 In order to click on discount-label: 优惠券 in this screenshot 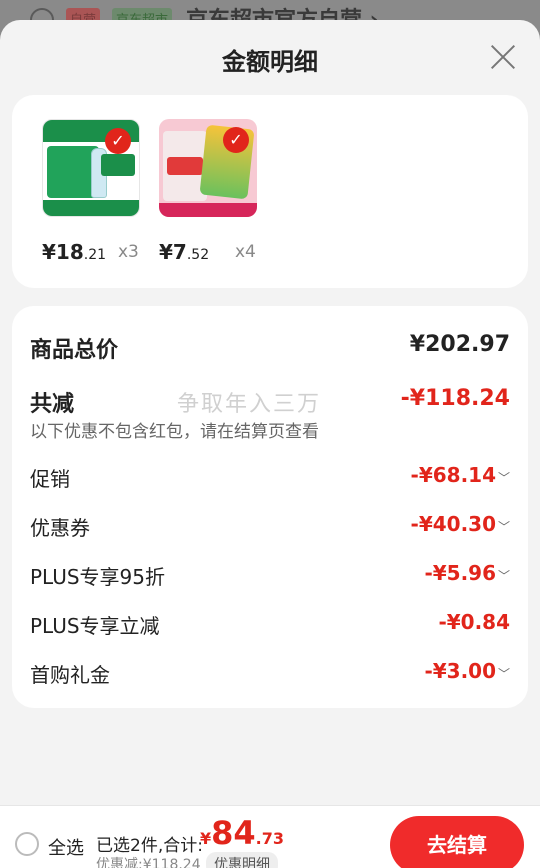, I will do `click(60, 528)`.